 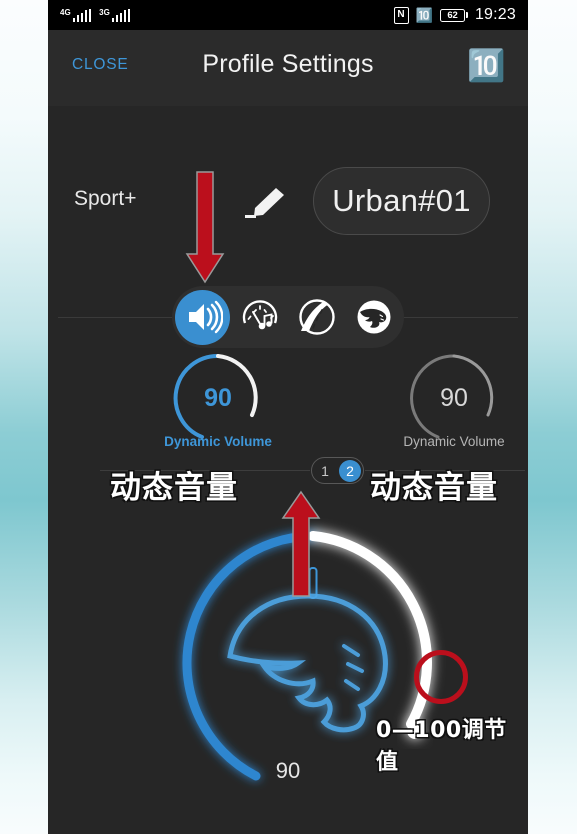 I want to click on equalizer-gauge-icon, so click(x=259, y=317).